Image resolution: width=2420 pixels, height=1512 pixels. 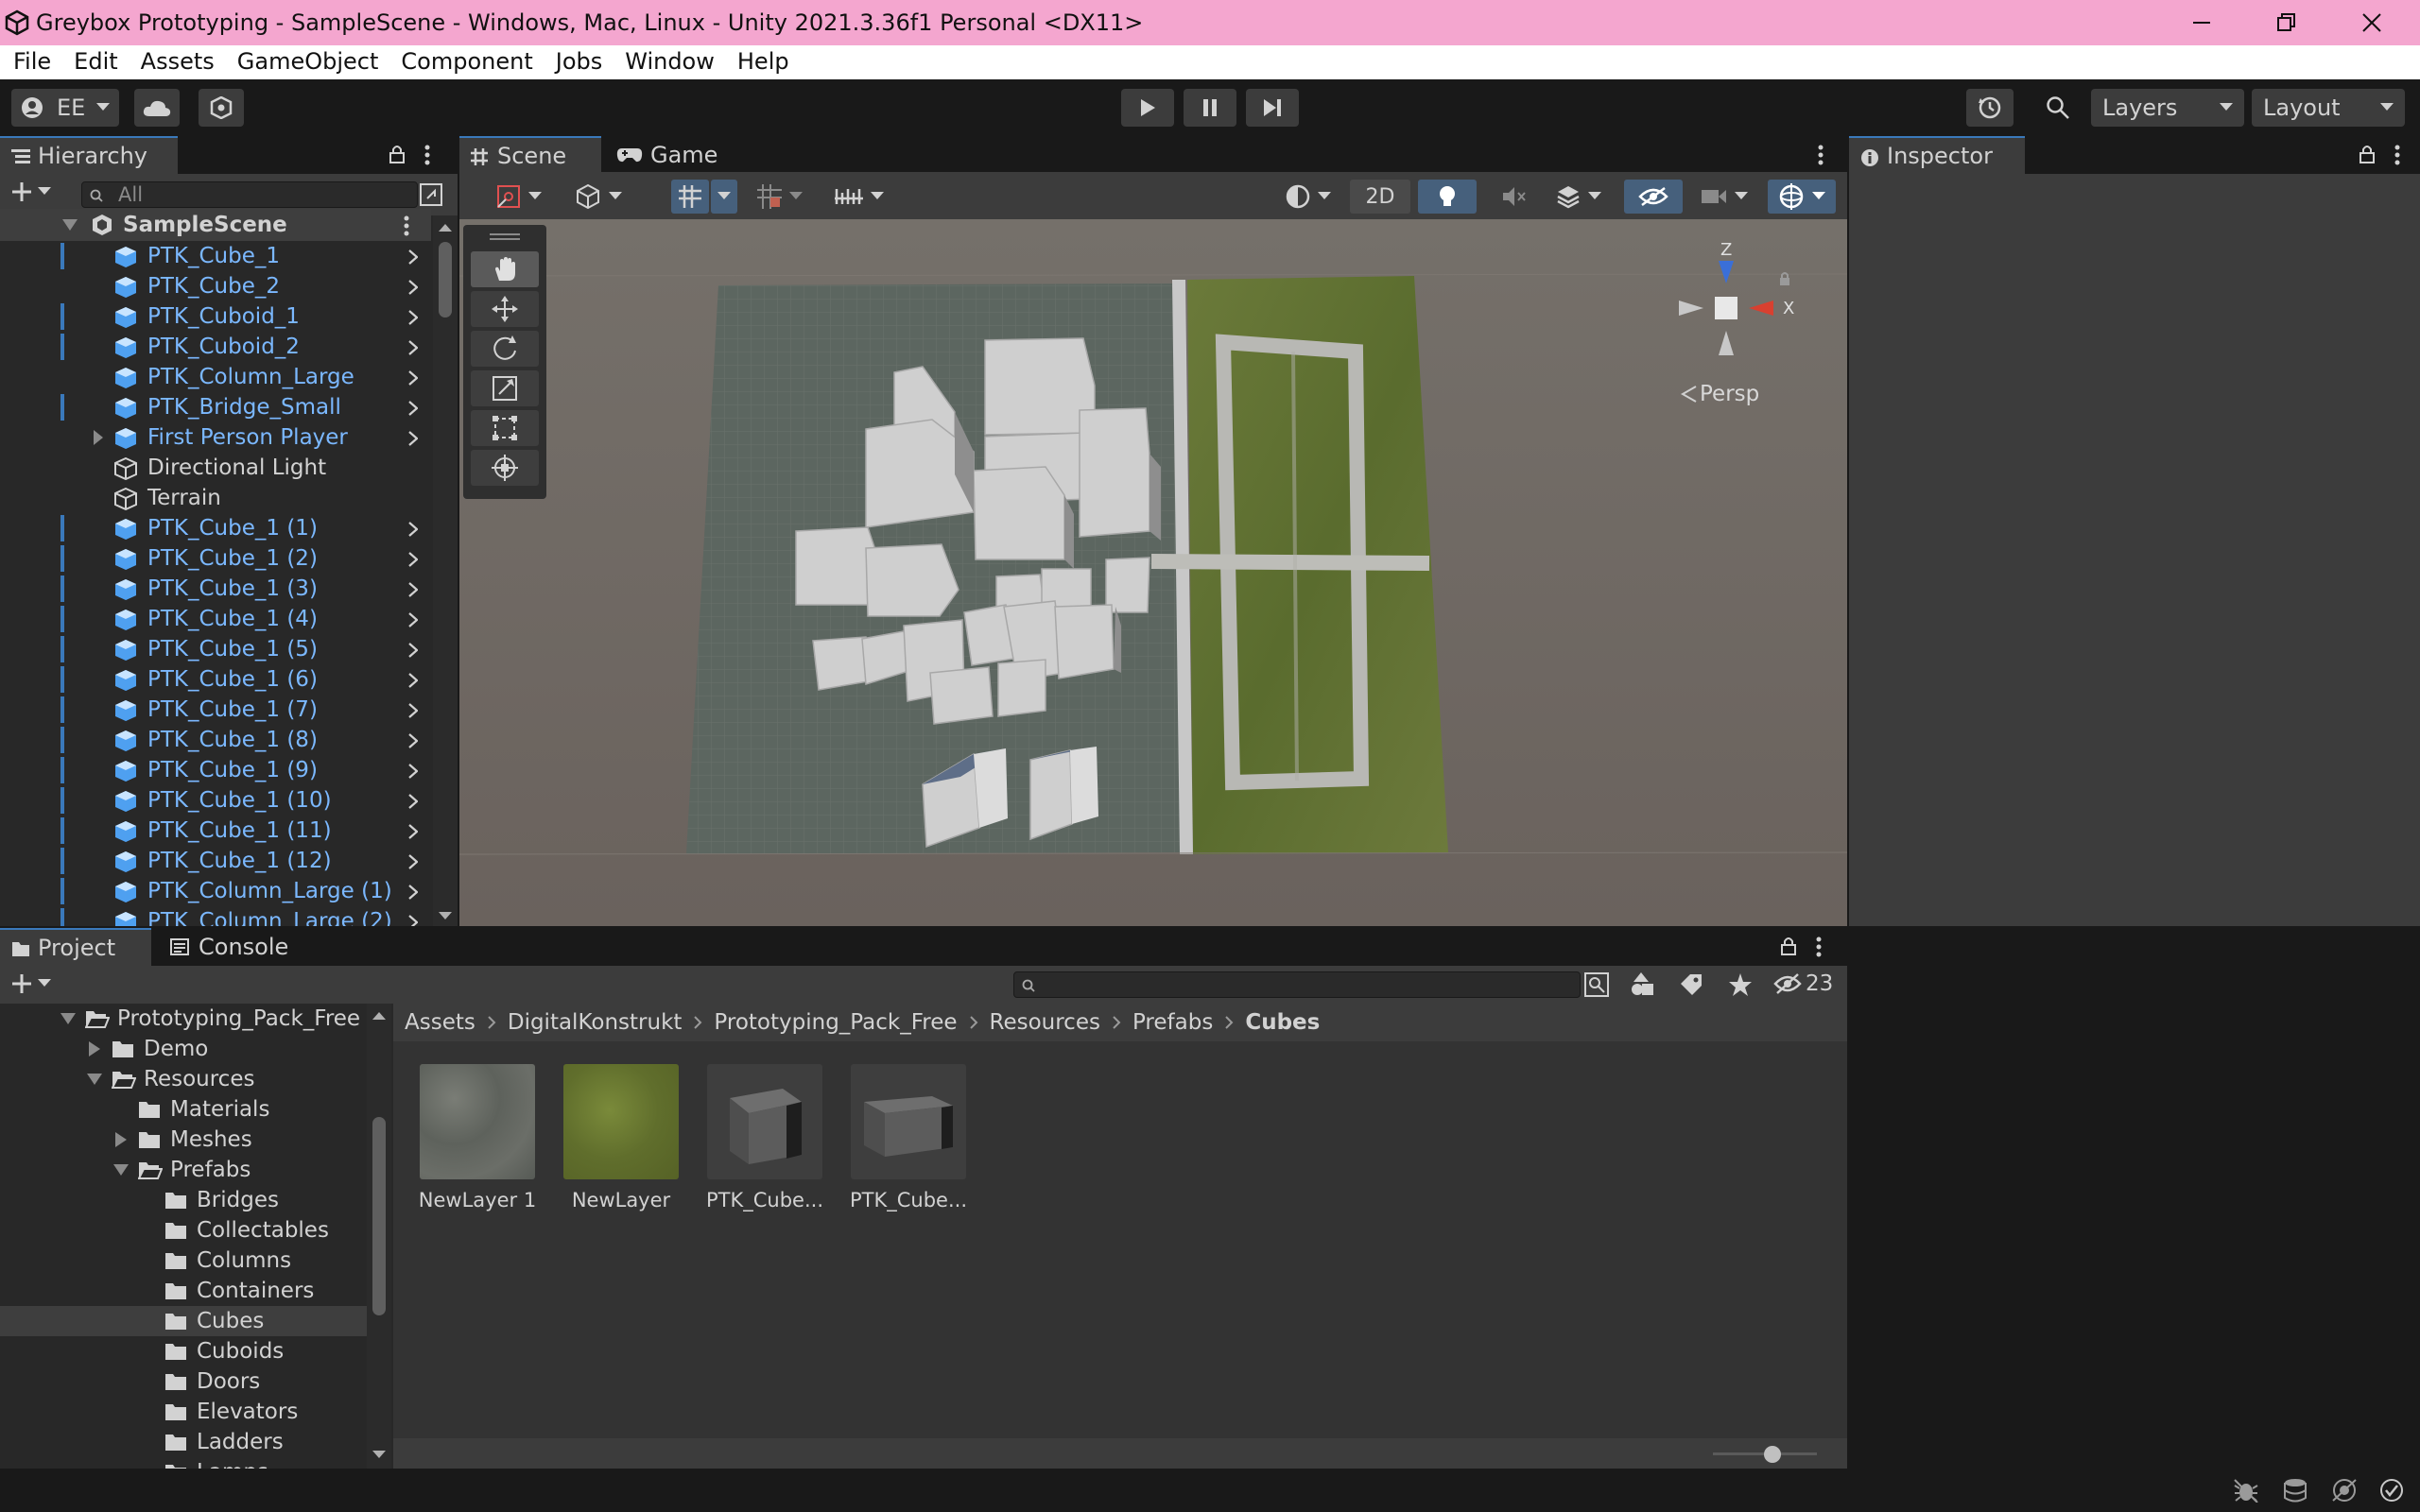 What do you see at coordinates (215, 468) in the screenshot?
I see `hierarchy-item: Directional Light` at bounding box center [215, 468].